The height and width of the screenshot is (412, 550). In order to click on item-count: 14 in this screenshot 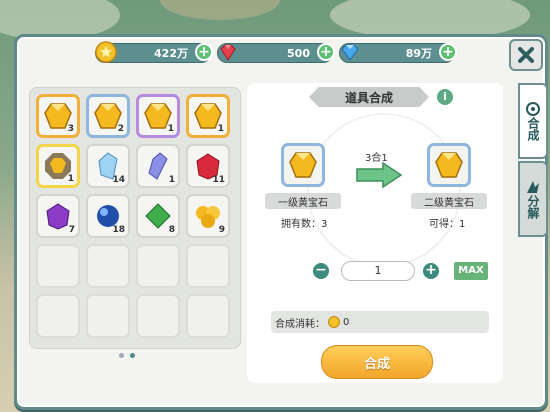, I will do `click(118, 180)`.